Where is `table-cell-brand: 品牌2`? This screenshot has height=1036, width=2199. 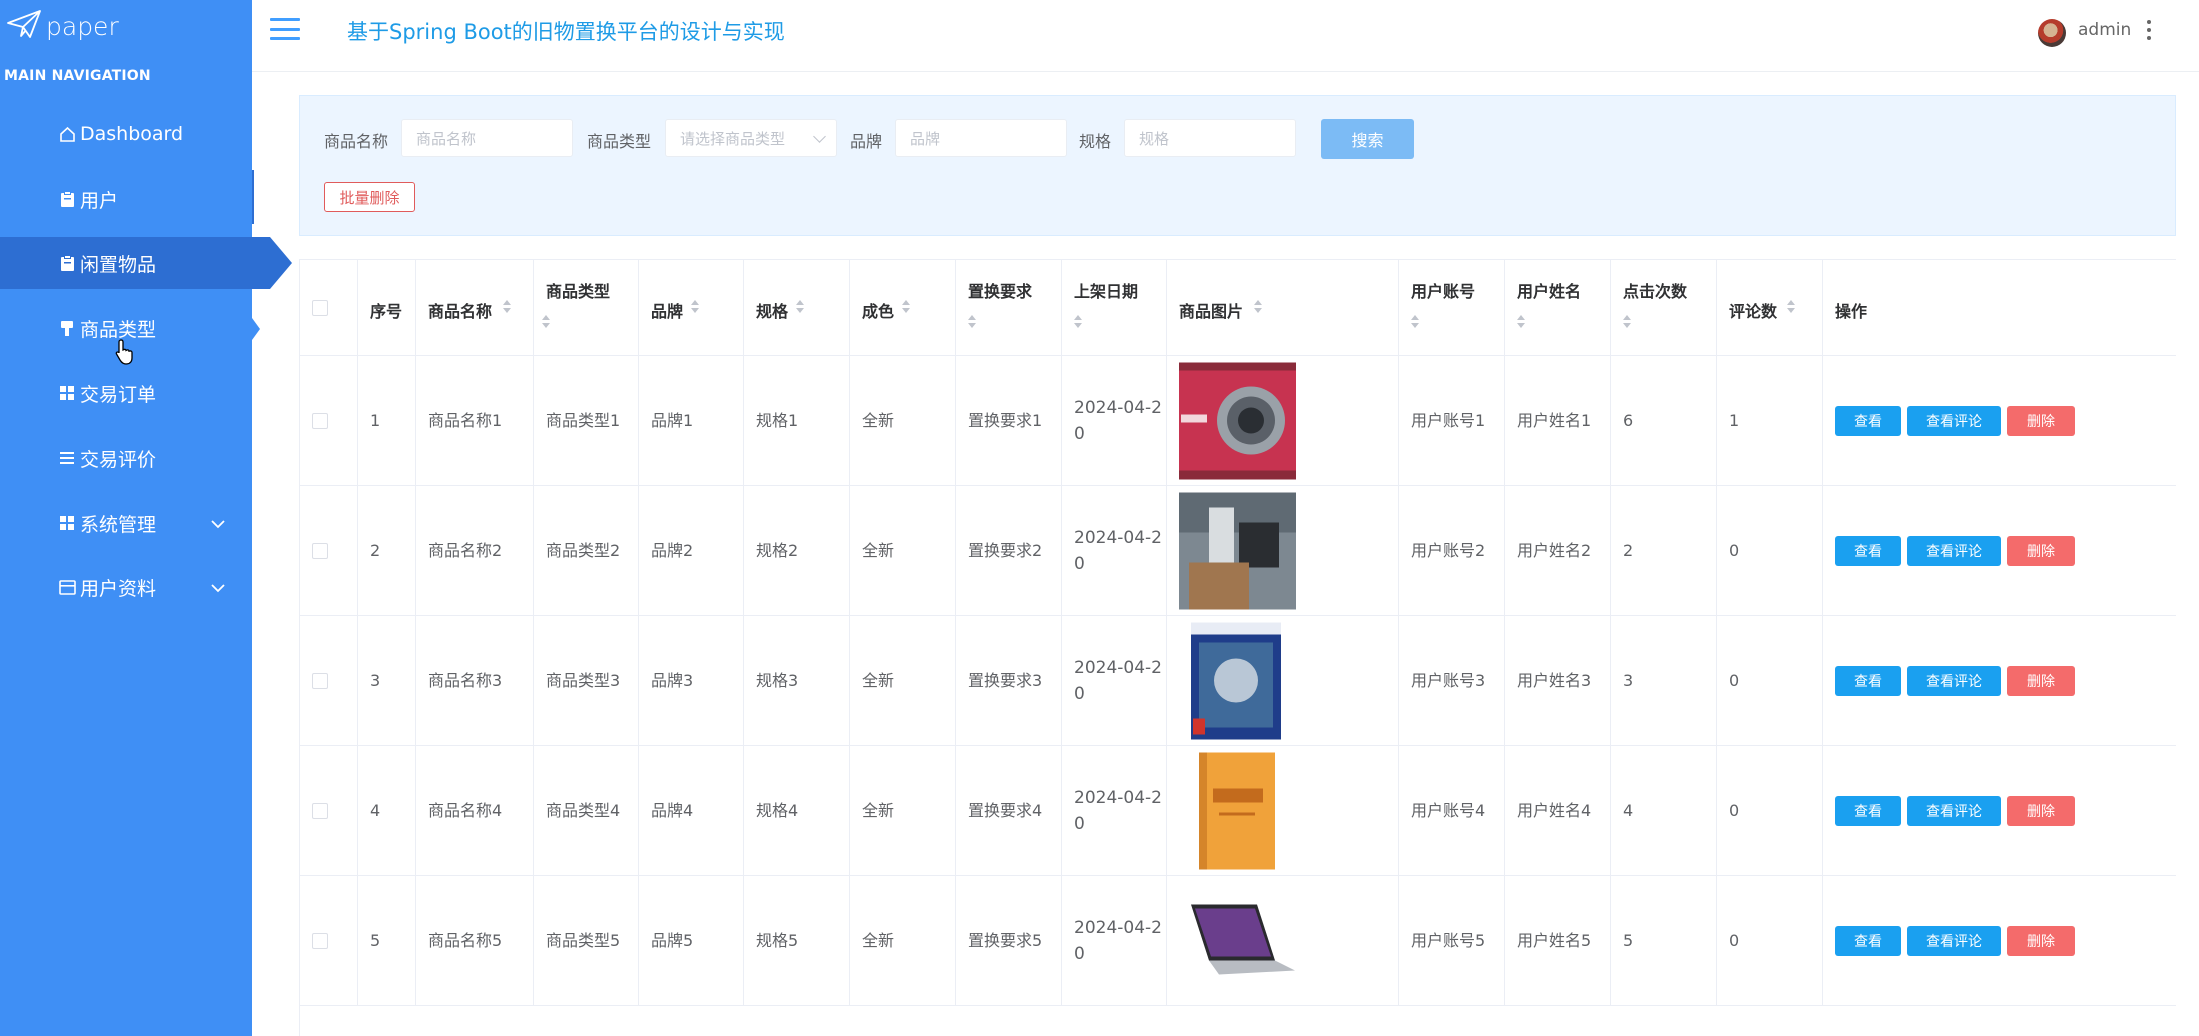
table-cell-brand: 品牌2 is located at coordinates (691, 551).